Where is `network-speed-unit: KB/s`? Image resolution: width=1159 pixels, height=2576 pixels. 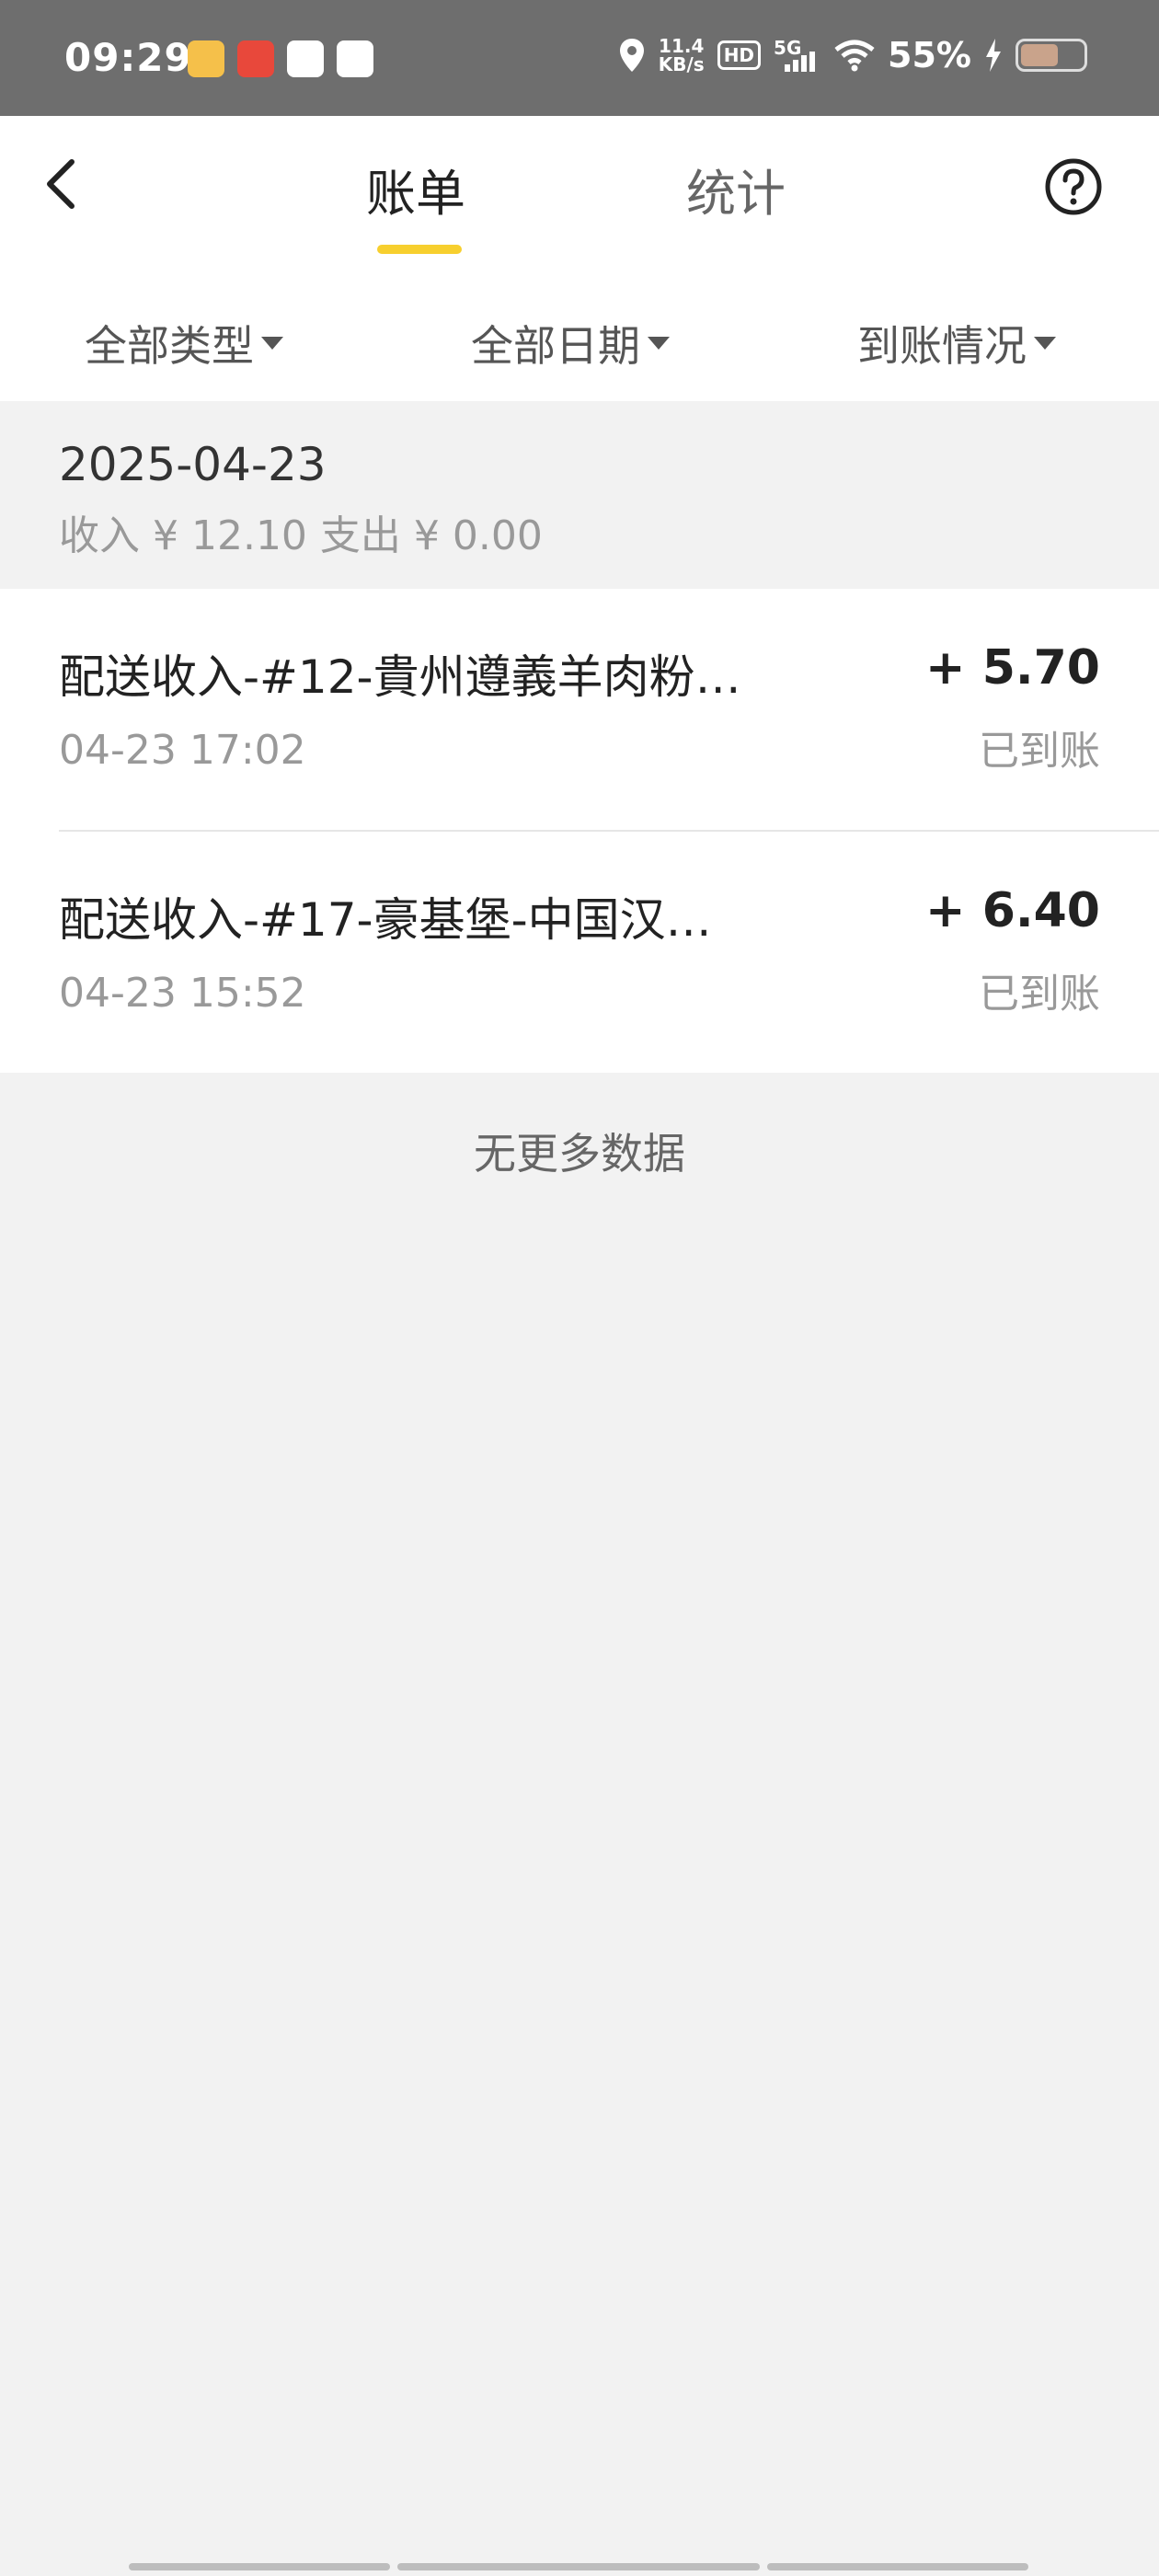
network-speed-unit: KB/s is located at coordinates (681, 64).